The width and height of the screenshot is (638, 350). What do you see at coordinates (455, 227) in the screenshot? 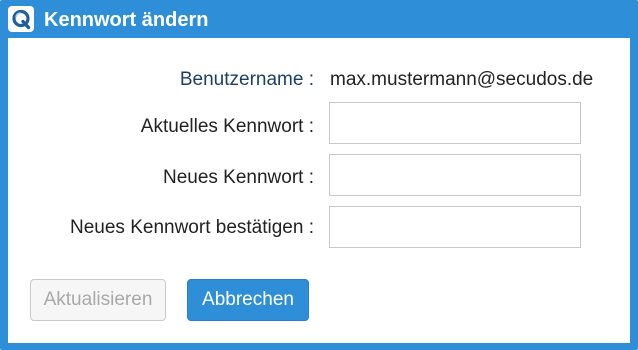
I see `confirm-password-field` at bounding box center [455, 227].